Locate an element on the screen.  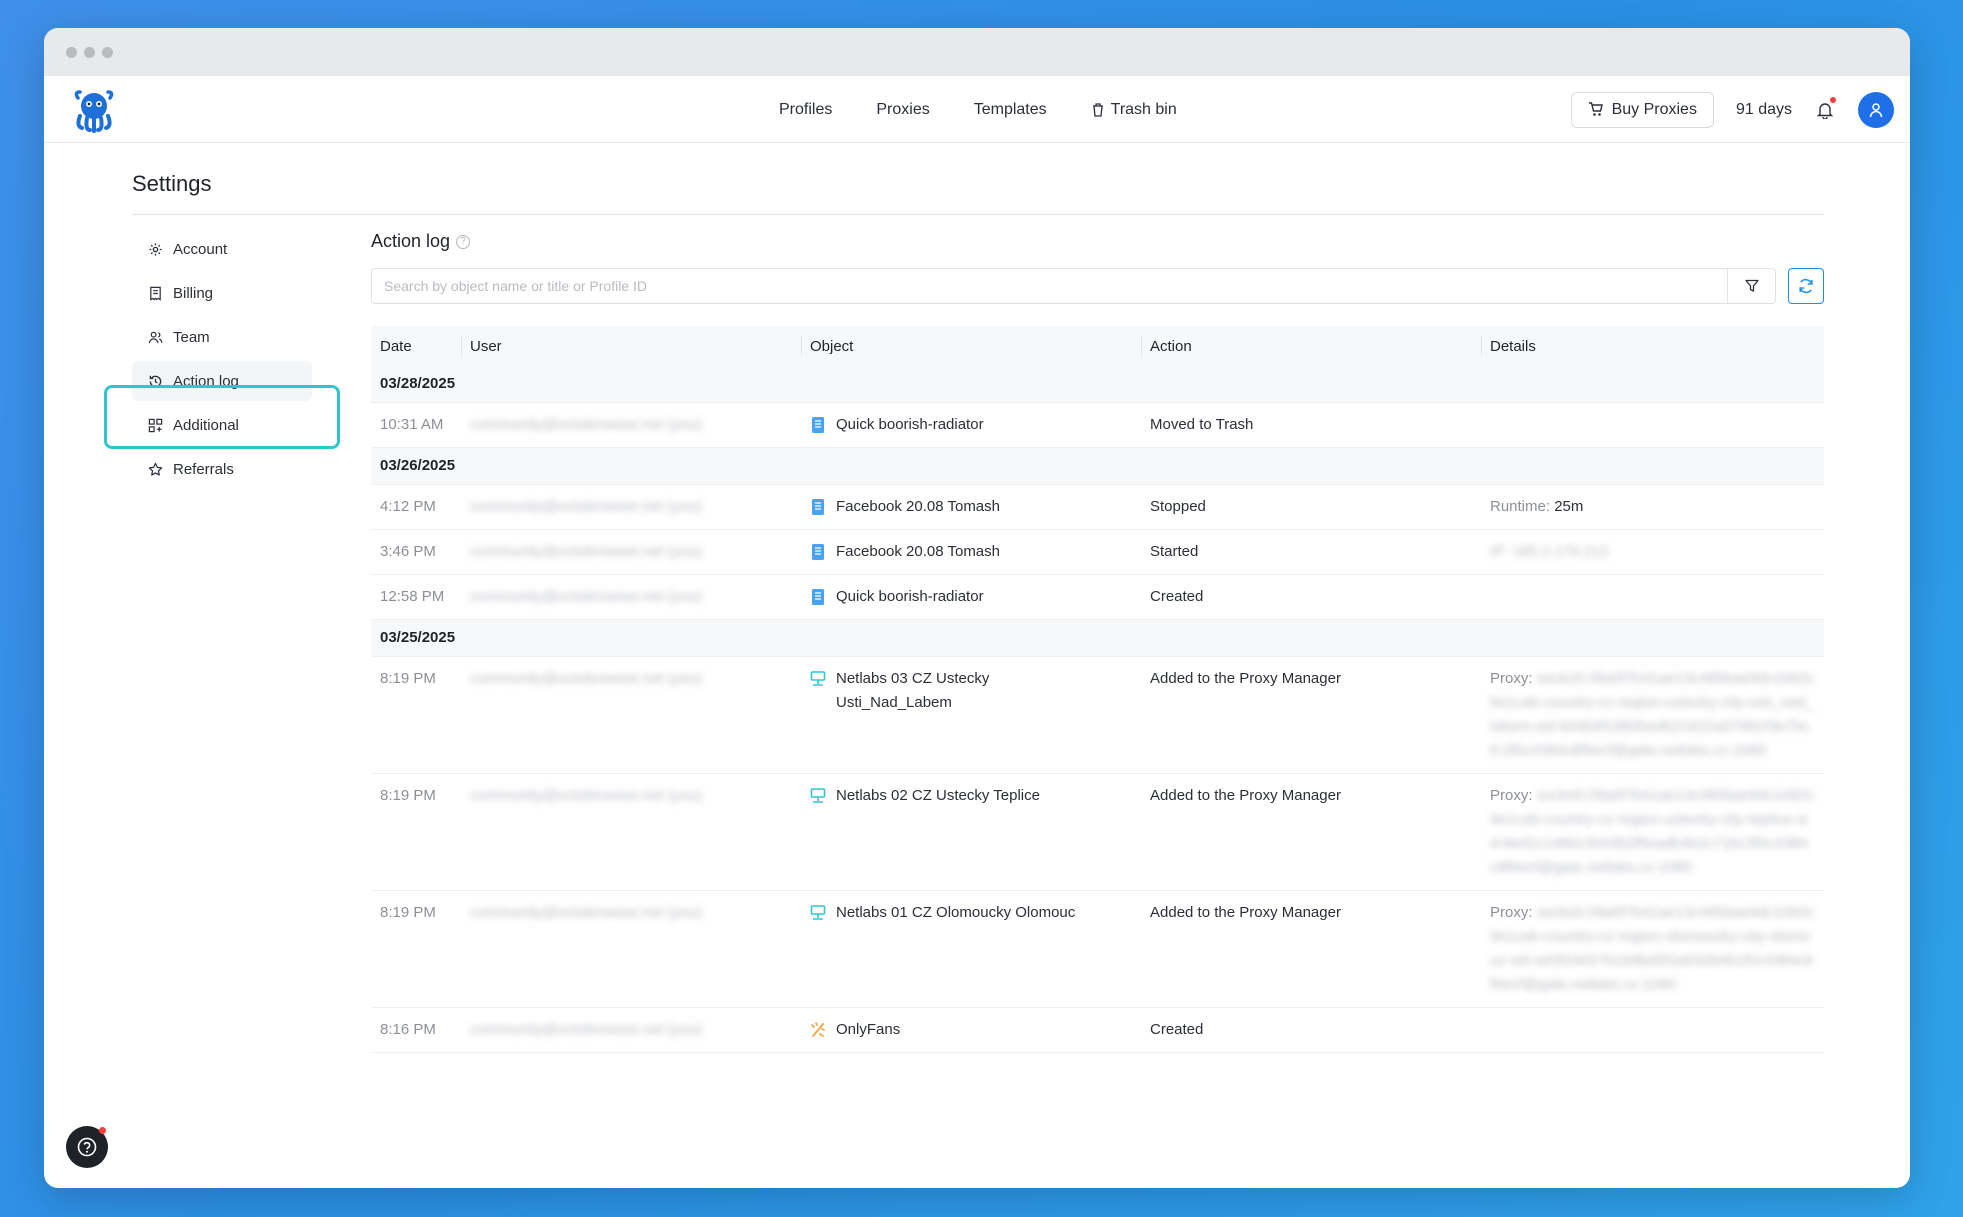
sidebar-item-label: Account is located at coordinates (200, 249).